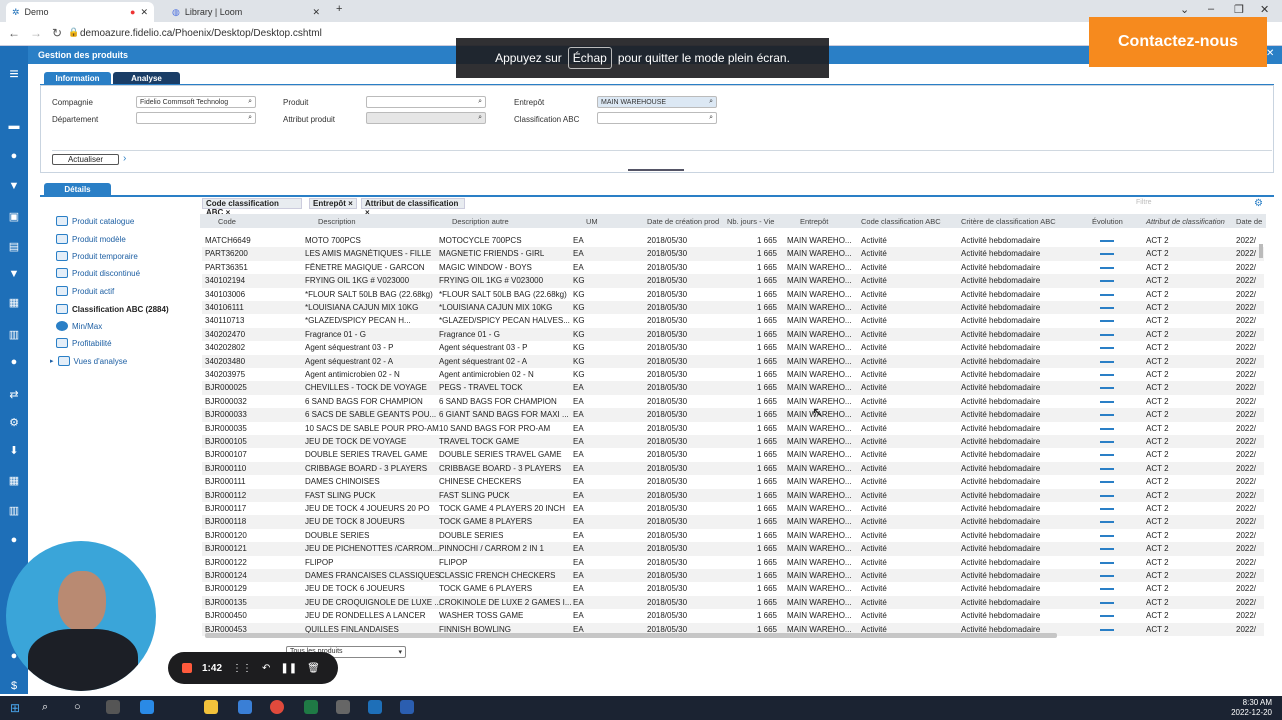  I want to click on chat-icon: ●, so click(14, 362).